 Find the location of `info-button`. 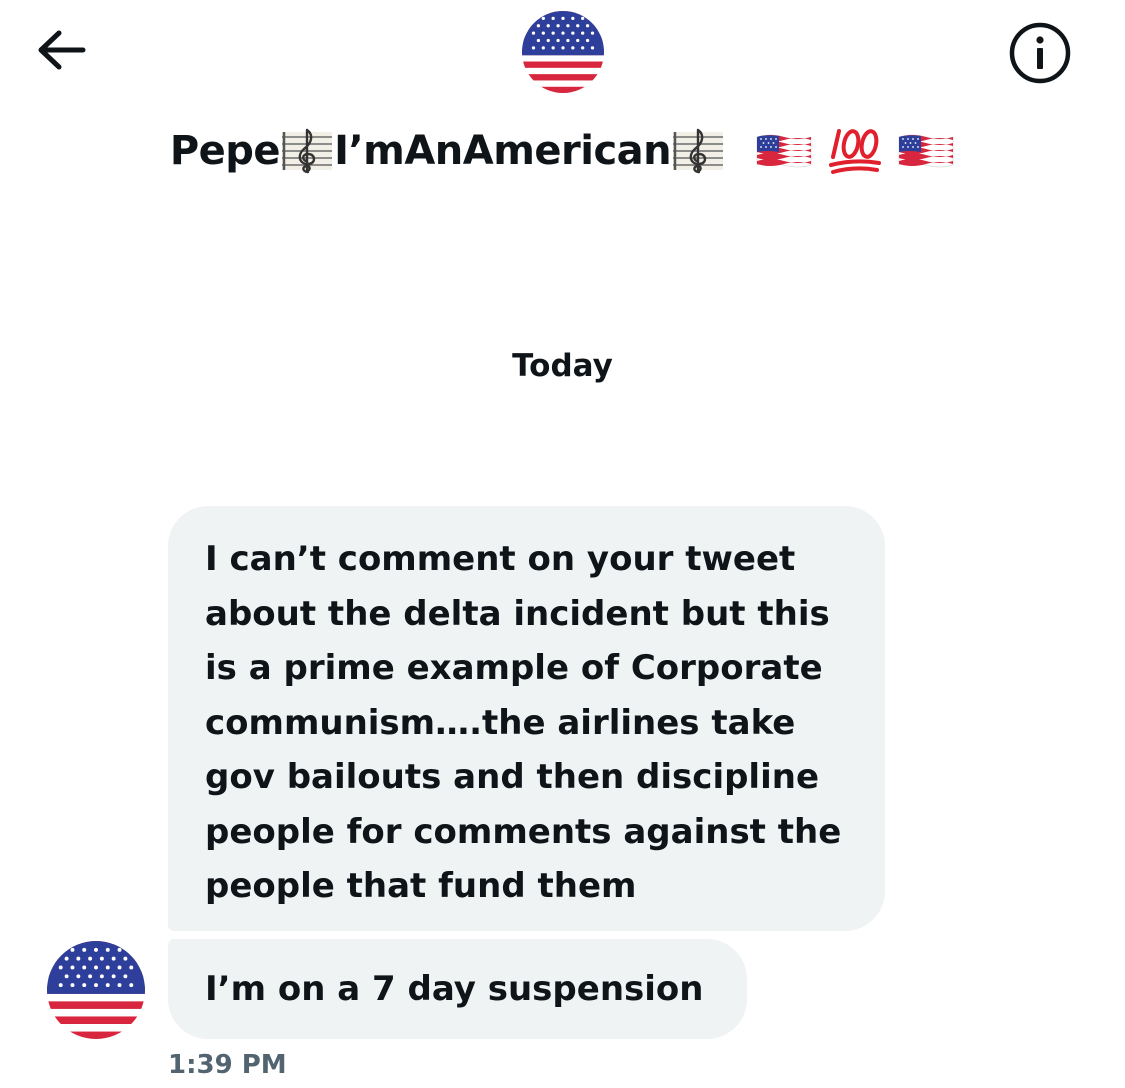

info-button is located at coordinates (1040, 53).